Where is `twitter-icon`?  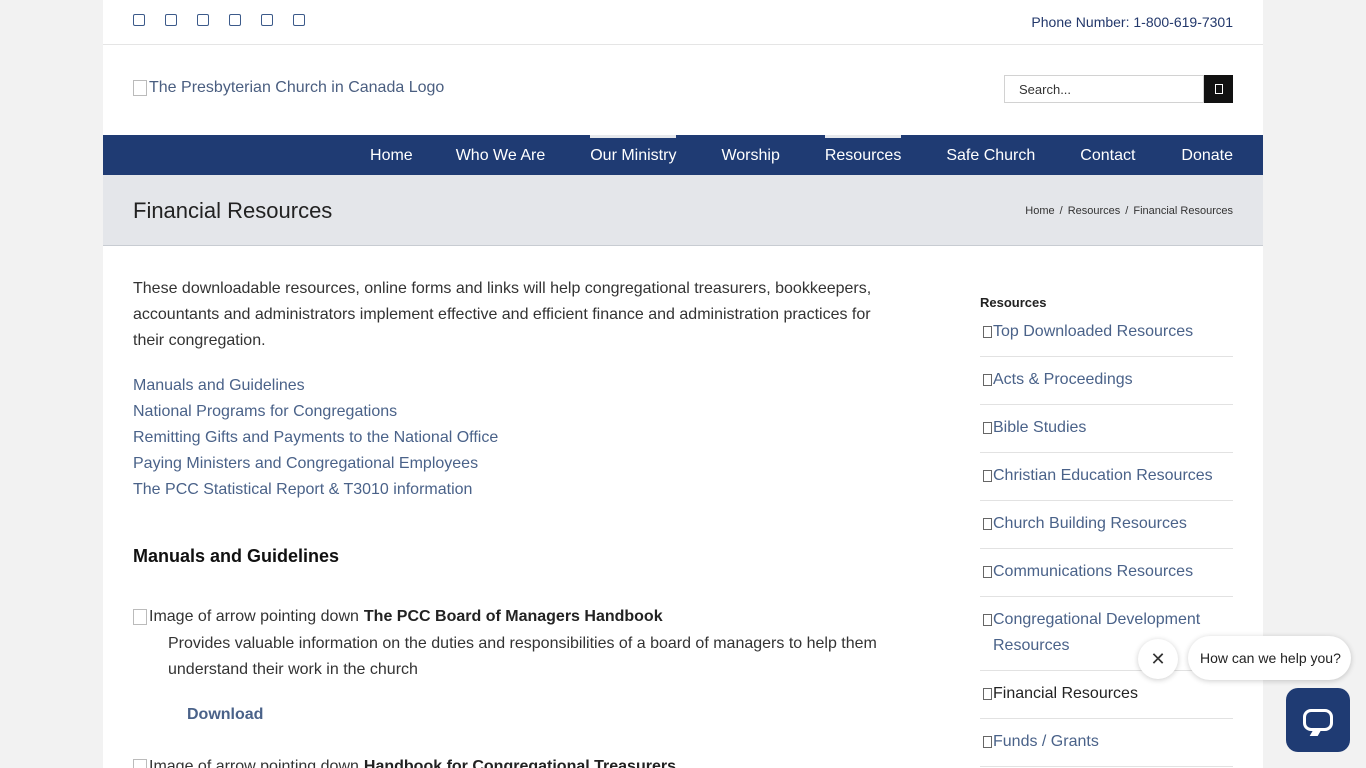
twitter-icon is located at coordinates (171, 20).